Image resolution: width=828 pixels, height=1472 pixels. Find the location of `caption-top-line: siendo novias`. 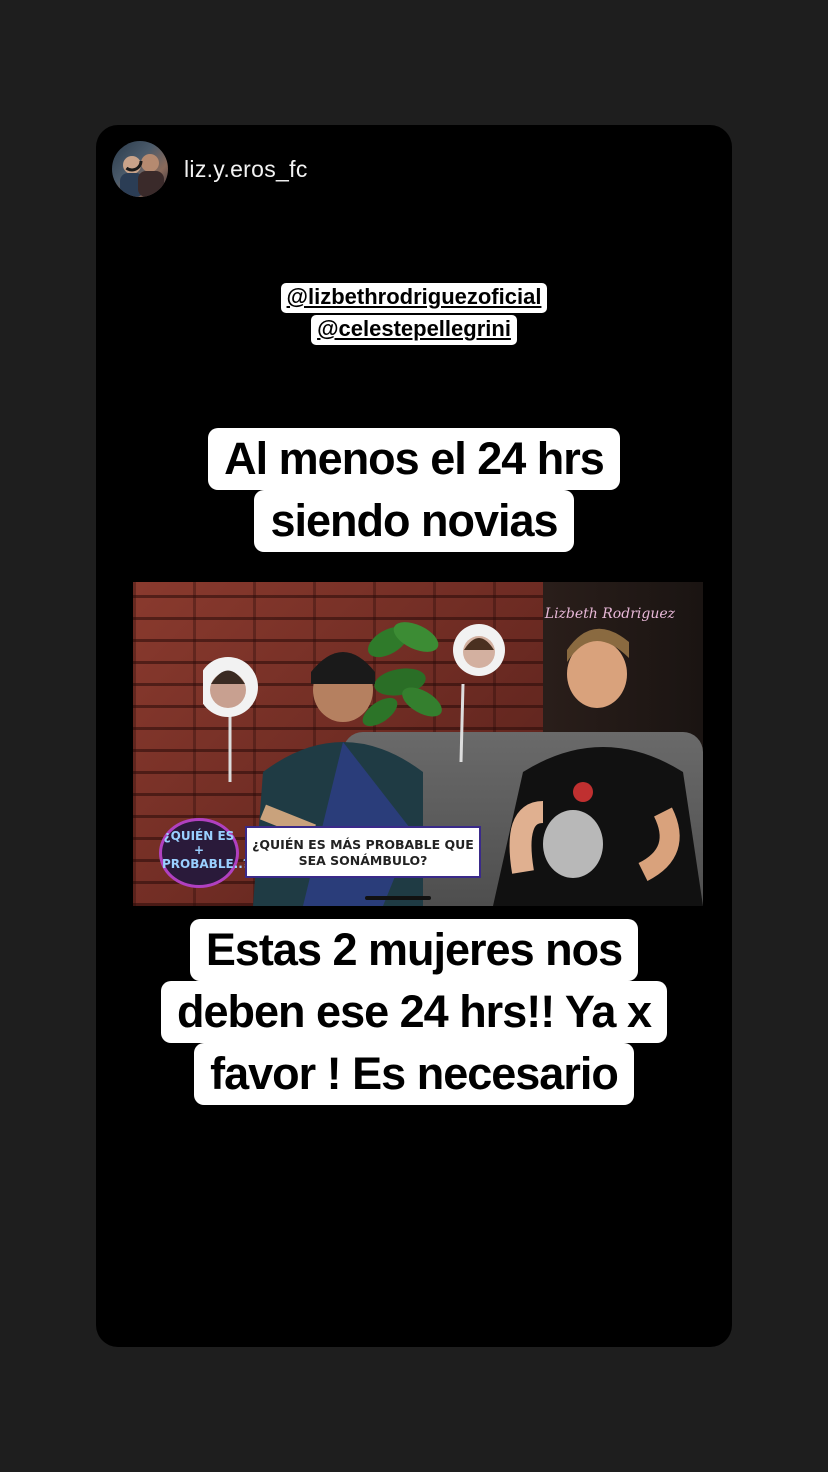

caption-top-line: siendo novias is located at coordinates (414, 521).